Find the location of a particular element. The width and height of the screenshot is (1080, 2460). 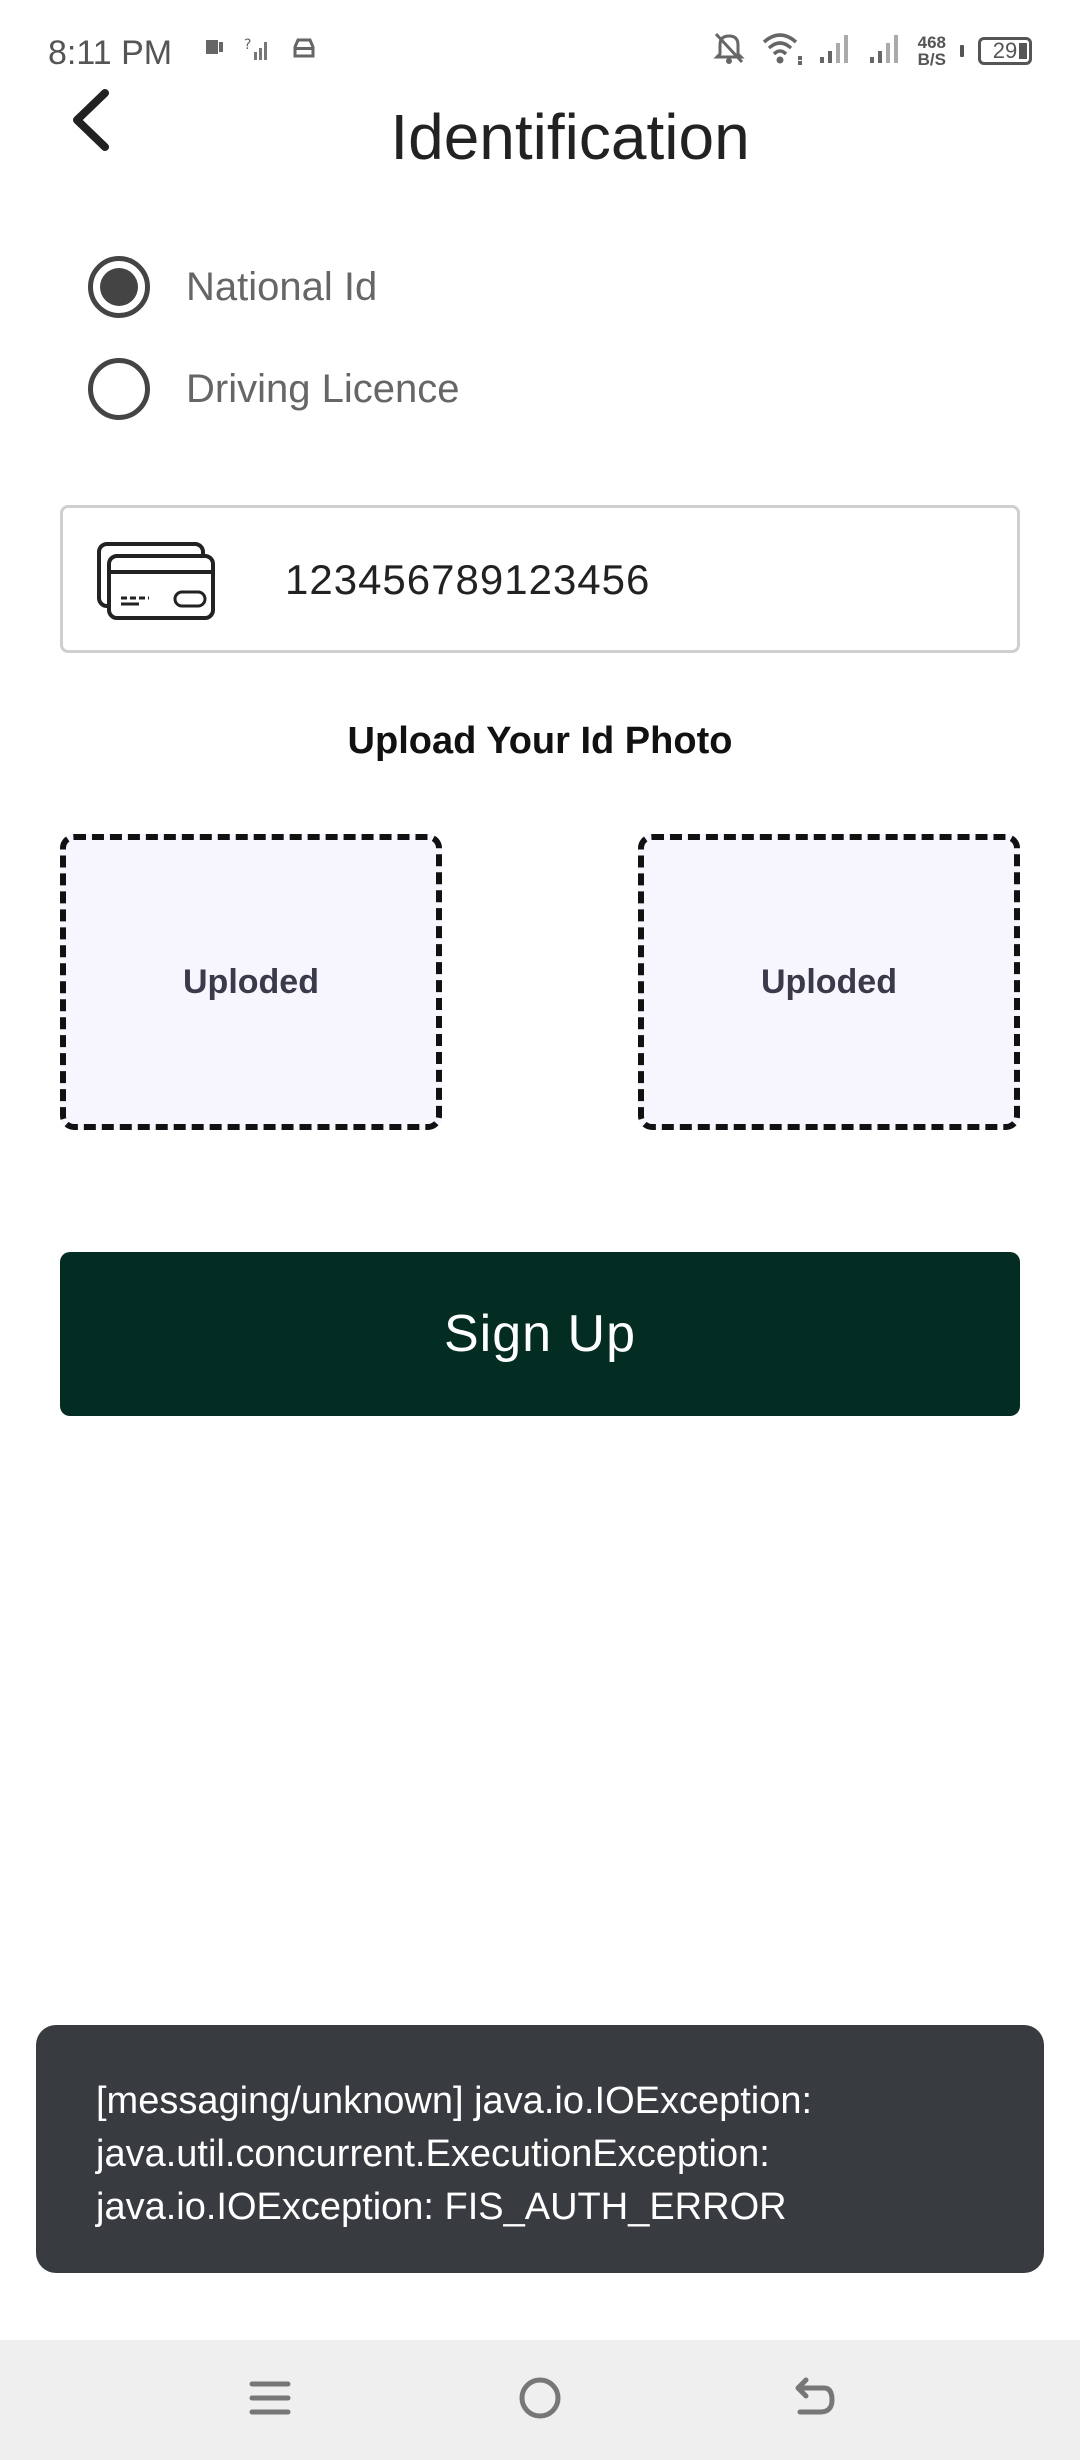

radio-label-national-id: National Id is located at coordinates (282, 286).